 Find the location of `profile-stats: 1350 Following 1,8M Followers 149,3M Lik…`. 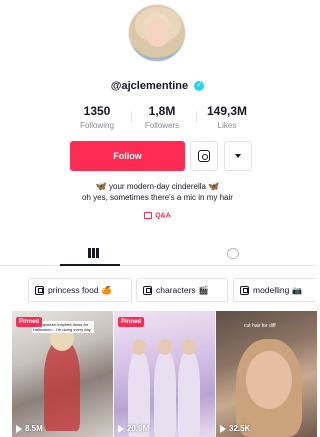

profile-stats: 1350 Following 1,8M Followers 149,3M Lik… is located at coordinates (157, 118).